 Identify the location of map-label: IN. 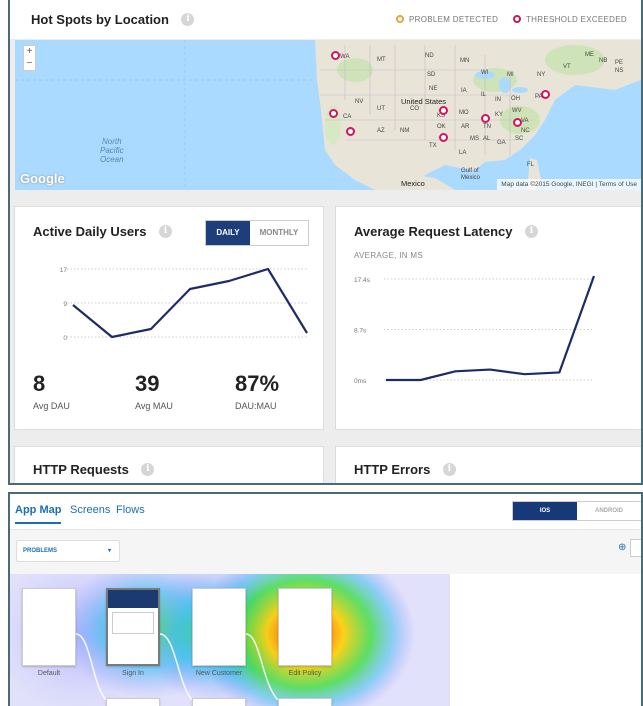
(498, 100).